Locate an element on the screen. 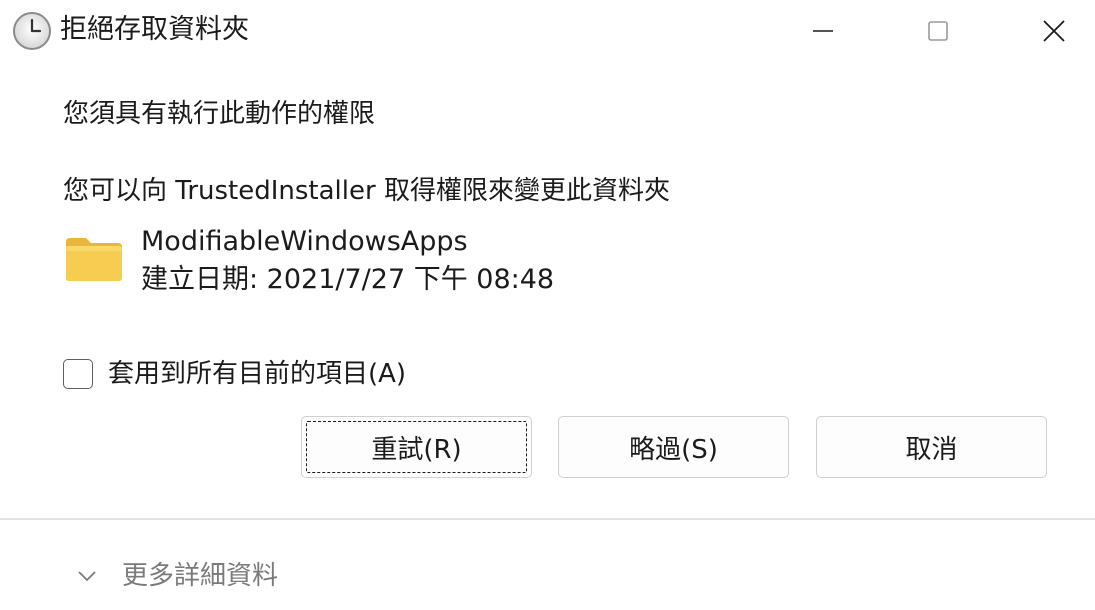 The width and height of the screenshot is (1095, 610). retry-button: 重試(R) is located at coordinates (416, 447).